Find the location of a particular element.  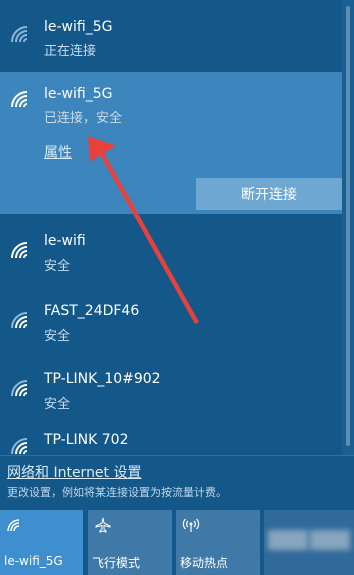

quick-action-wifi: le-wifi_5G is located at coordinates (41, 542).